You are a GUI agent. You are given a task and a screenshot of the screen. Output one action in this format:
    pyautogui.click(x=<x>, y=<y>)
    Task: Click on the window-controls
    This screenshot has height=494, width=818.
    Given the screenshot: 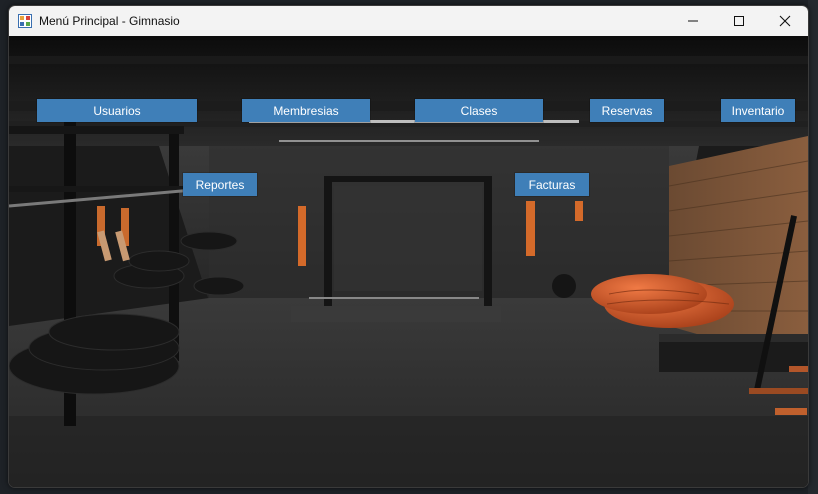 What is the action you would take?
    pyautogui.click(x=739, y=21)
    